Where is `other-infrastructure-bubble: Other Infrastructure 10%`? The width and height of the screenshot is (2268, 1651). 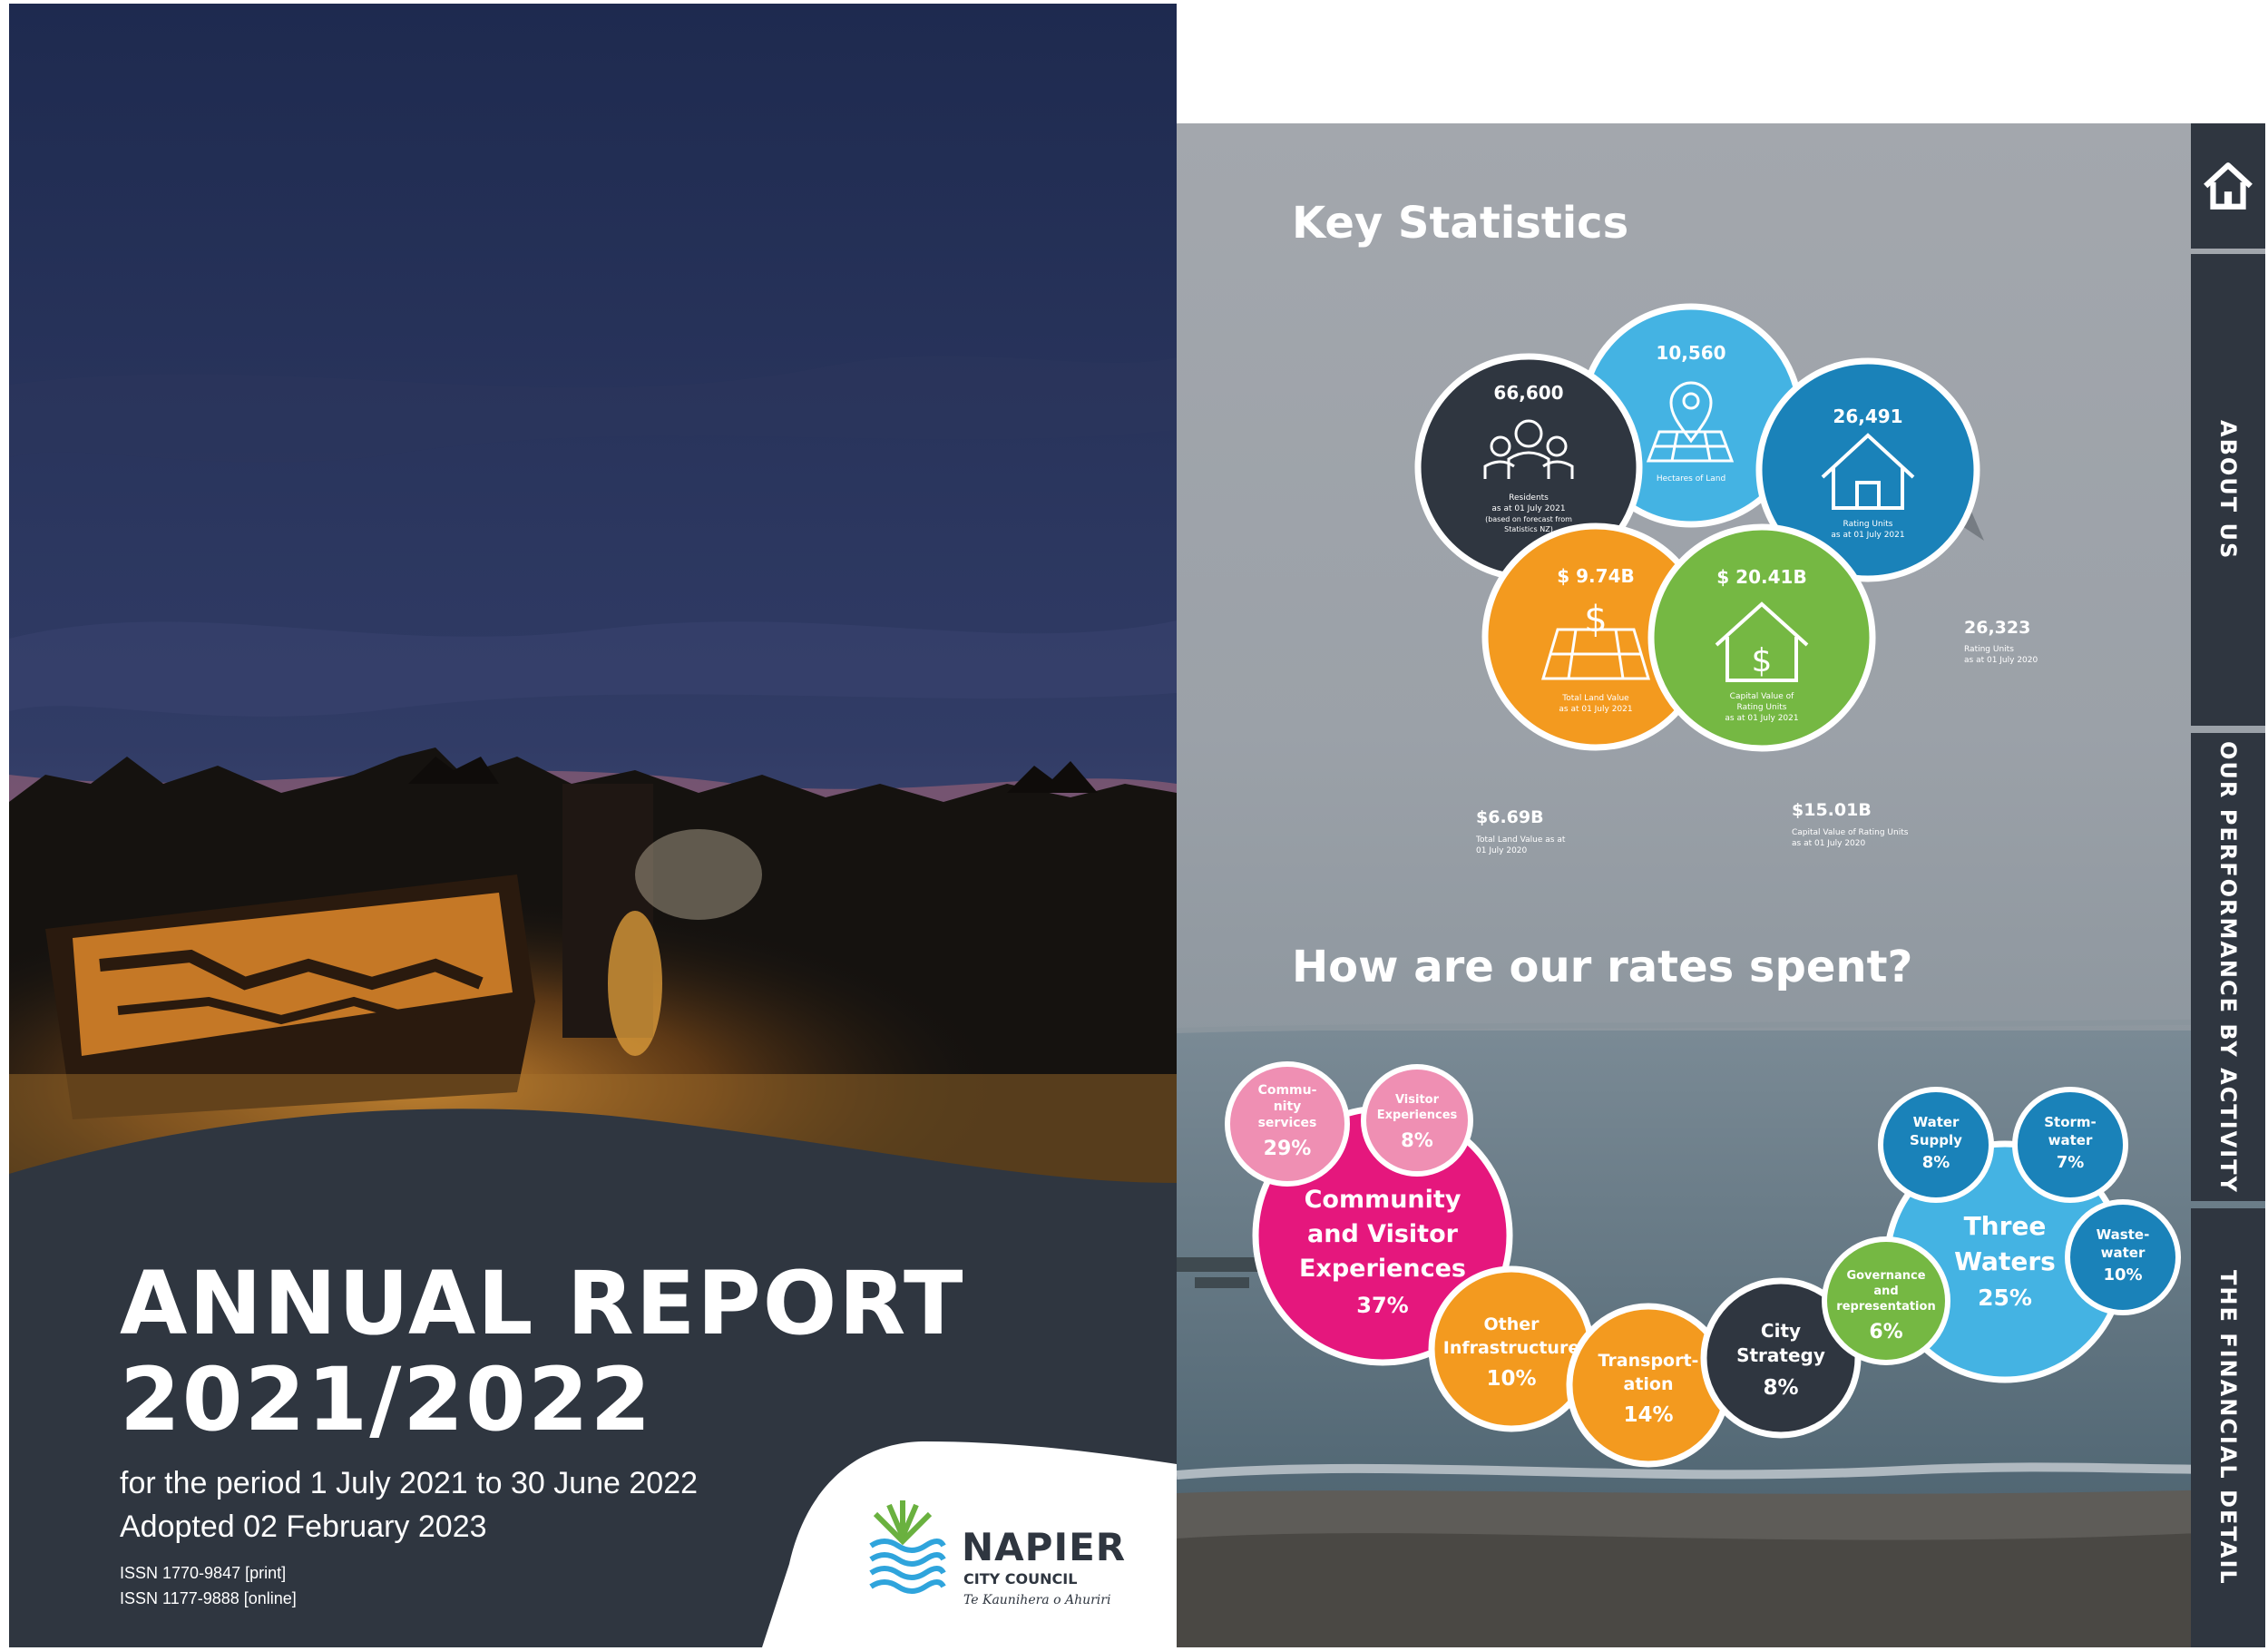
other-infrastructure-bubble: Other Infrastructure 10% is located at coordinates (1512, 1348).